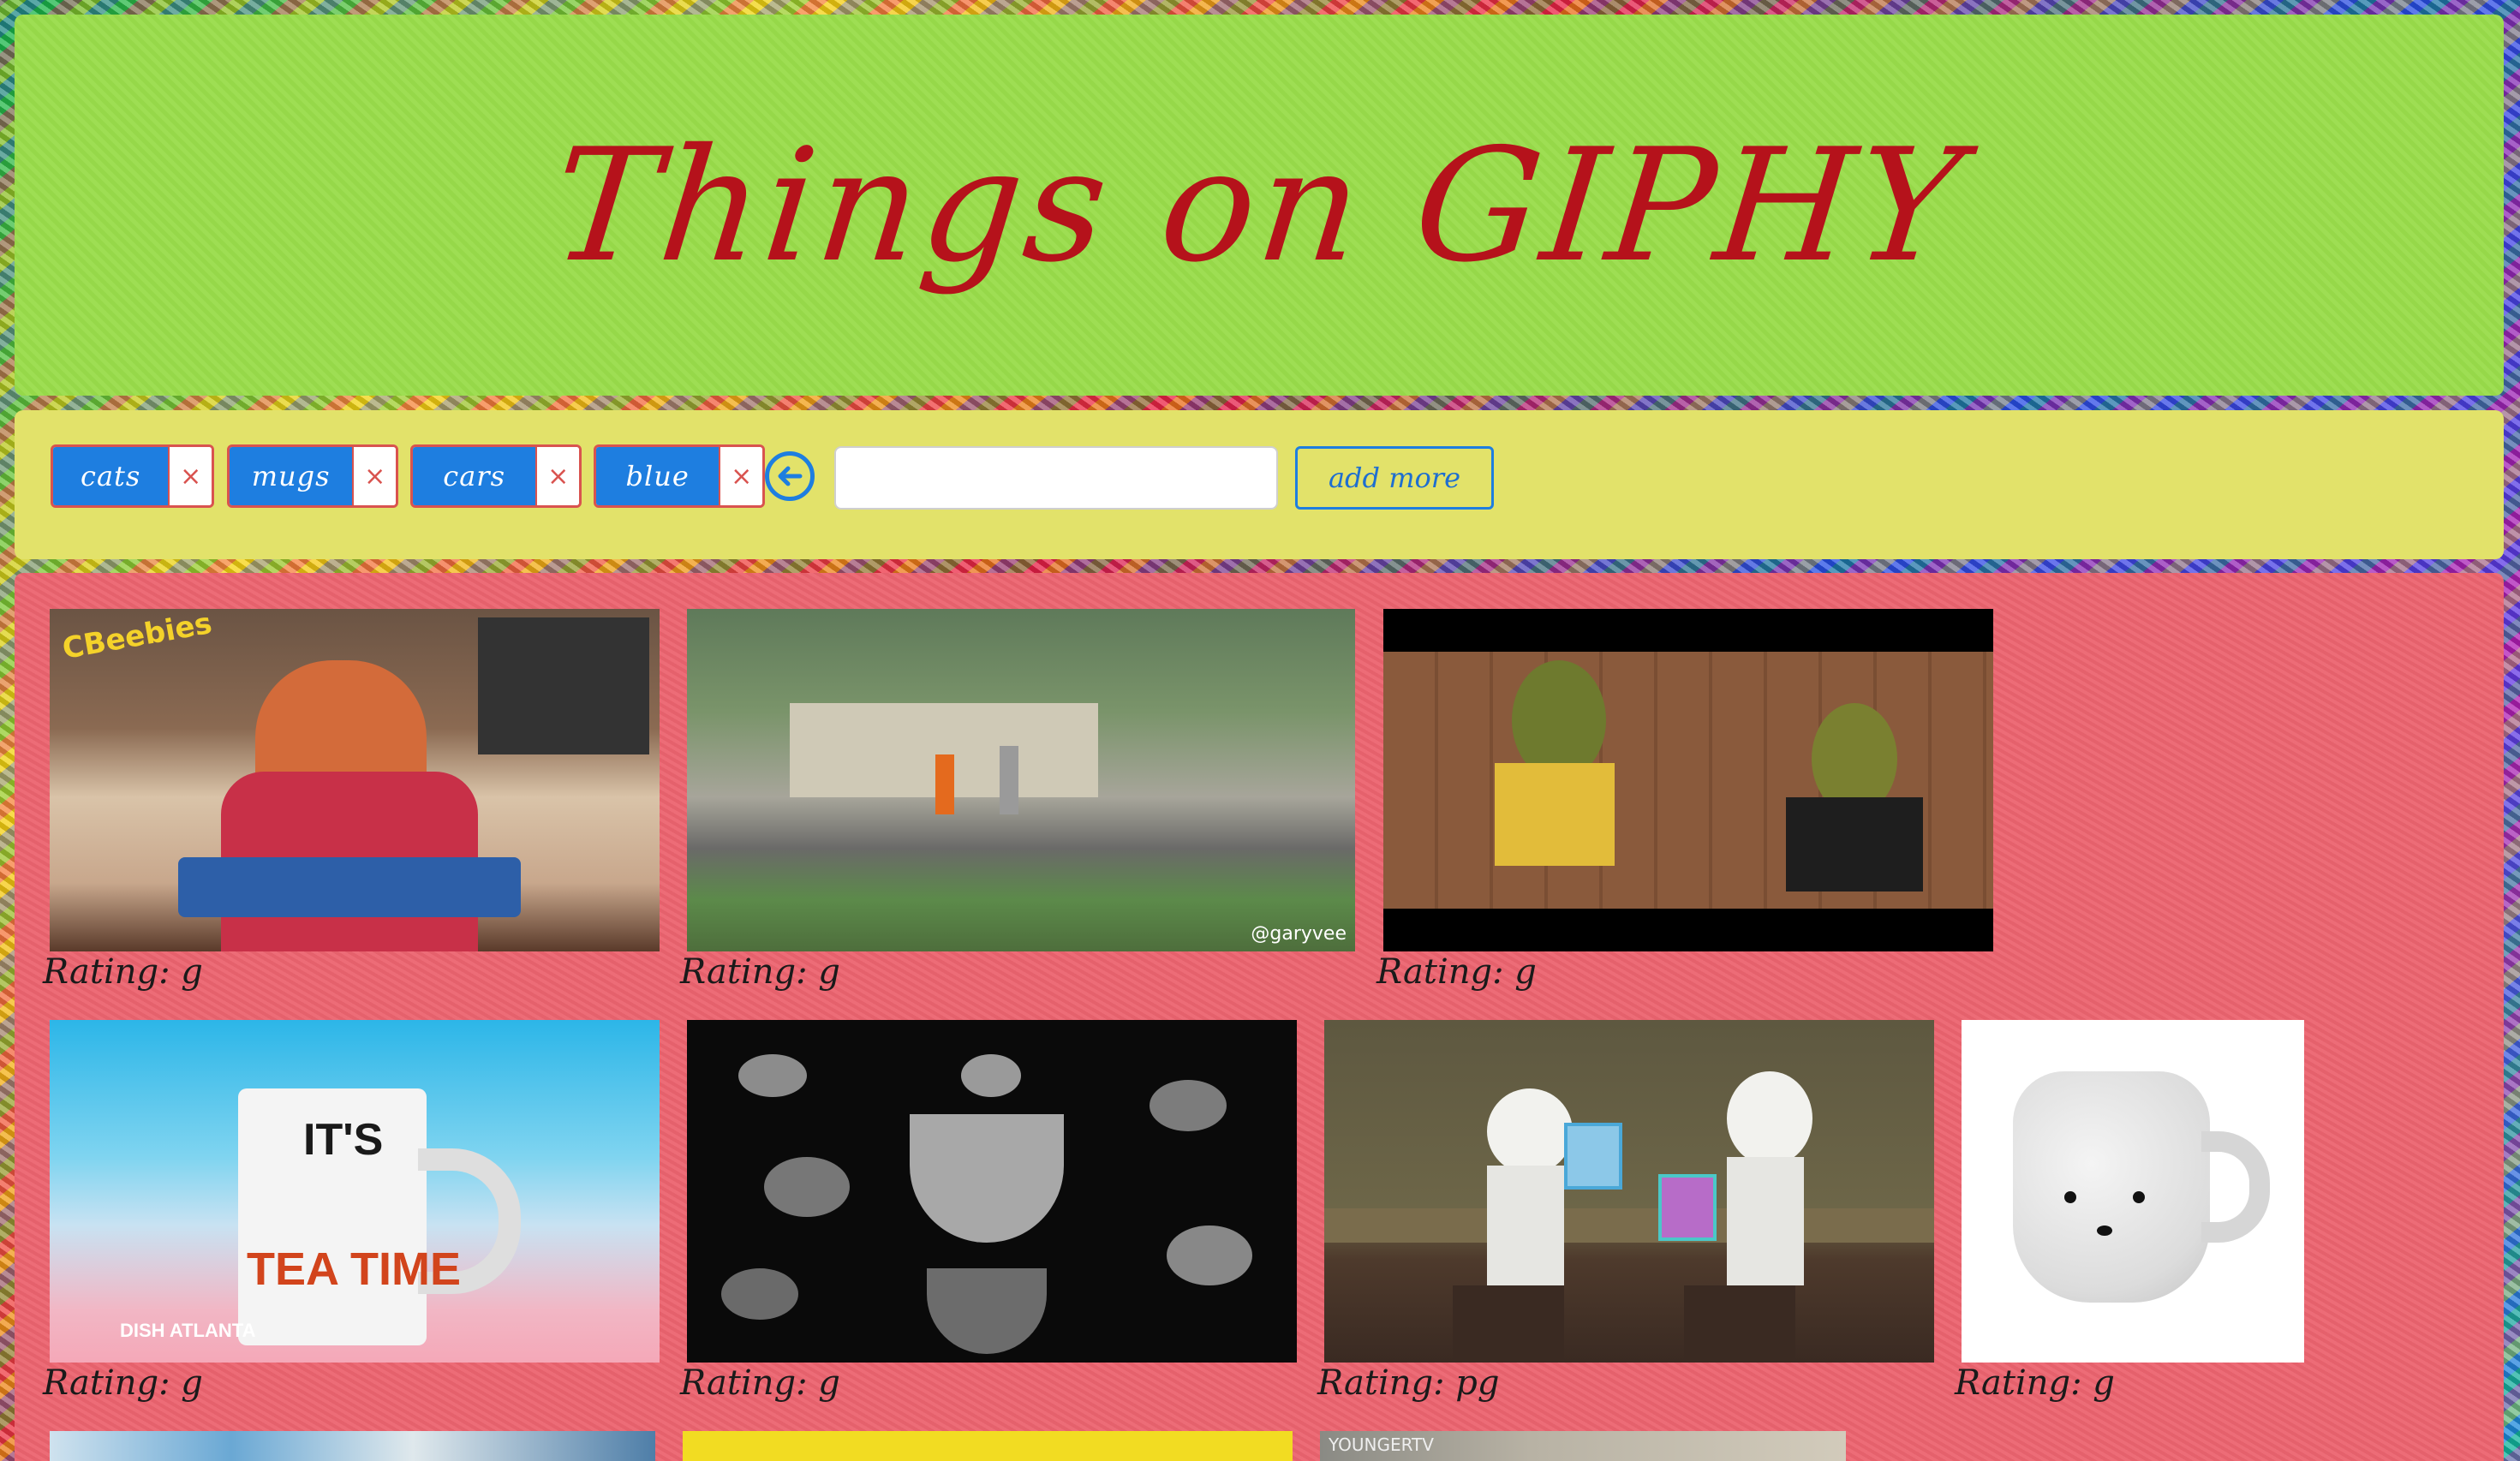 The width and height of the screenshot is (2520, 1461). I want to click on mug-text: IT'S, so click(343, 1140).